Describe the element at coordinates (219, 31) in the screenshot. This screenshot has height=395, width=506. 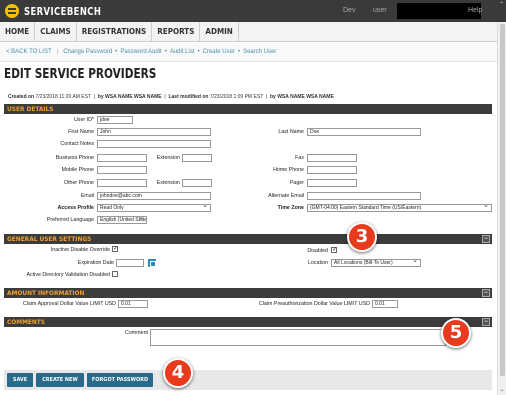
I see `nav-admin: ADMIN` at that location.